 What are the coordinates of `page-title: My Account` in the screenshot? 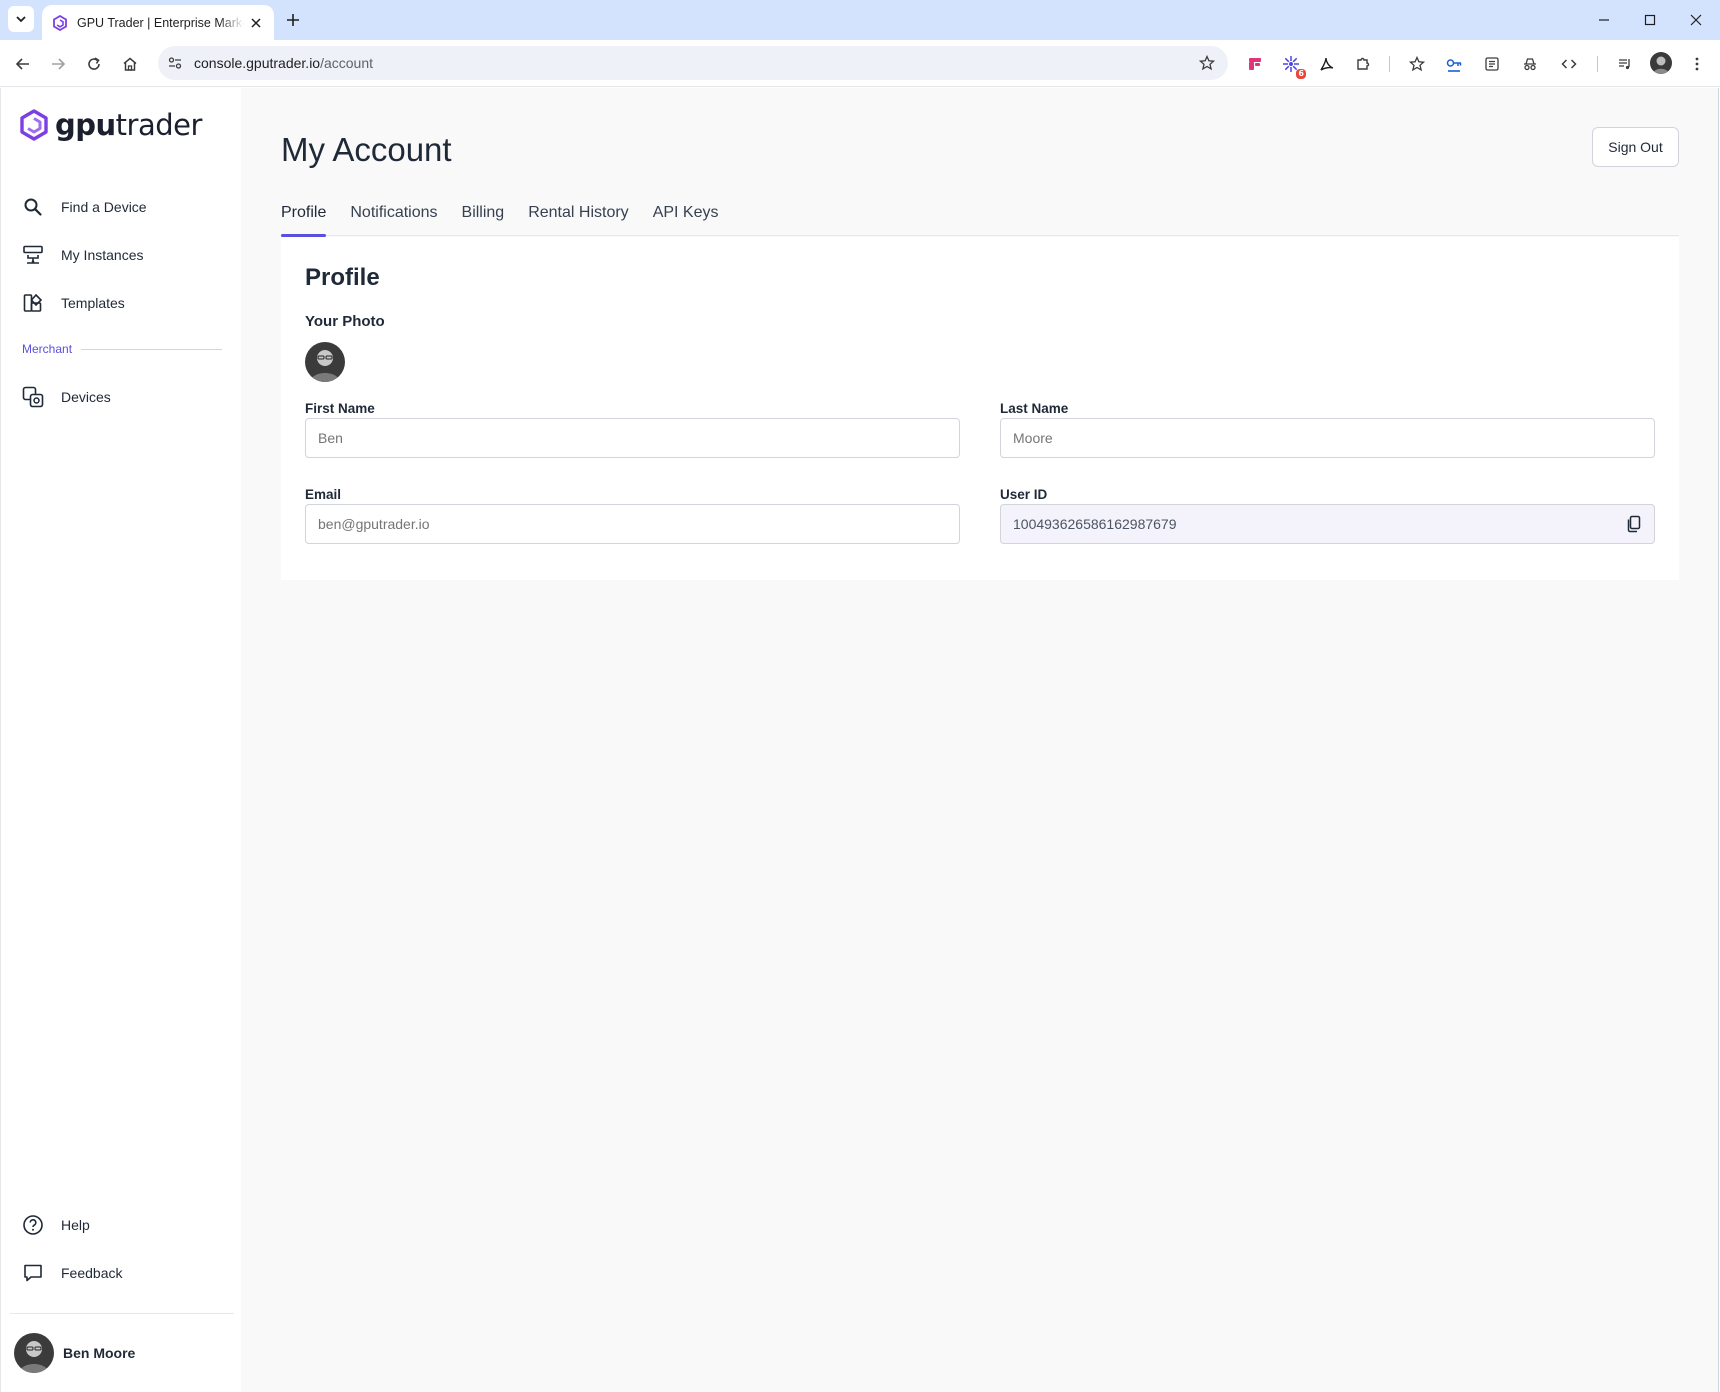 It's located at (366, 149).